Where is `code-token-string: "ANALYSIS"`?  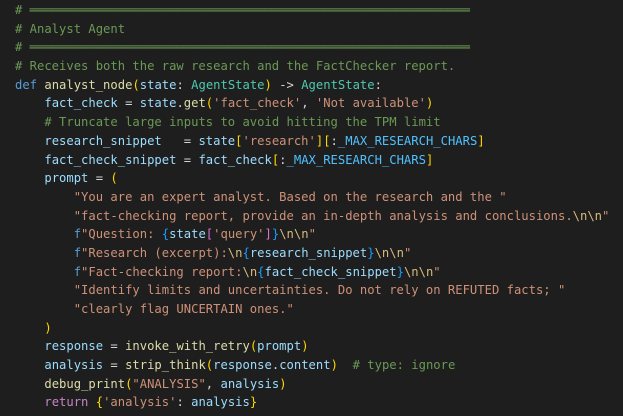 code-token-string: "ANALYSIS" is located at coordinates (169, 383).